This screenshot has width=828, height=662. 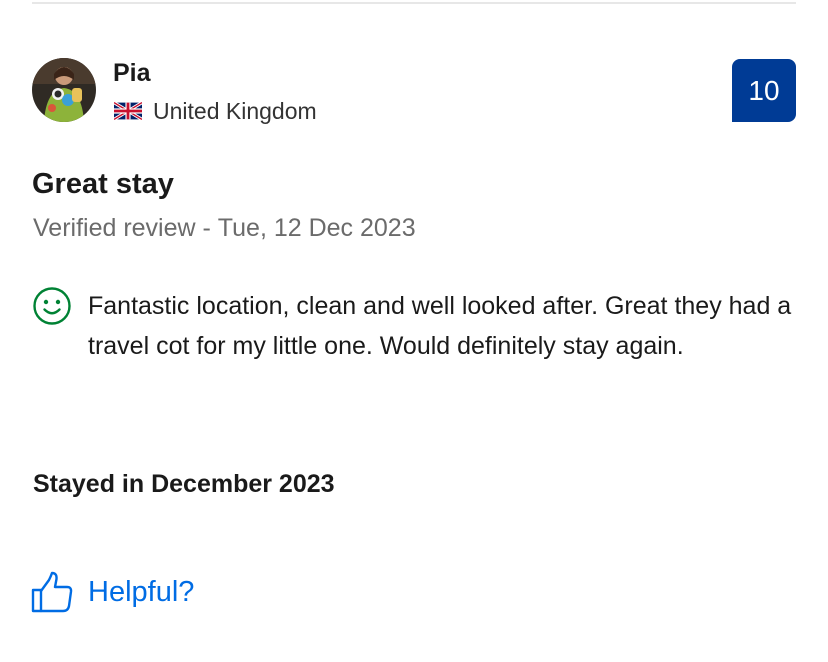 What do you see at coordinates (235, 111) in the screenshot?
I see `country-name: United Kingdom` at bounding box center [235, 111].